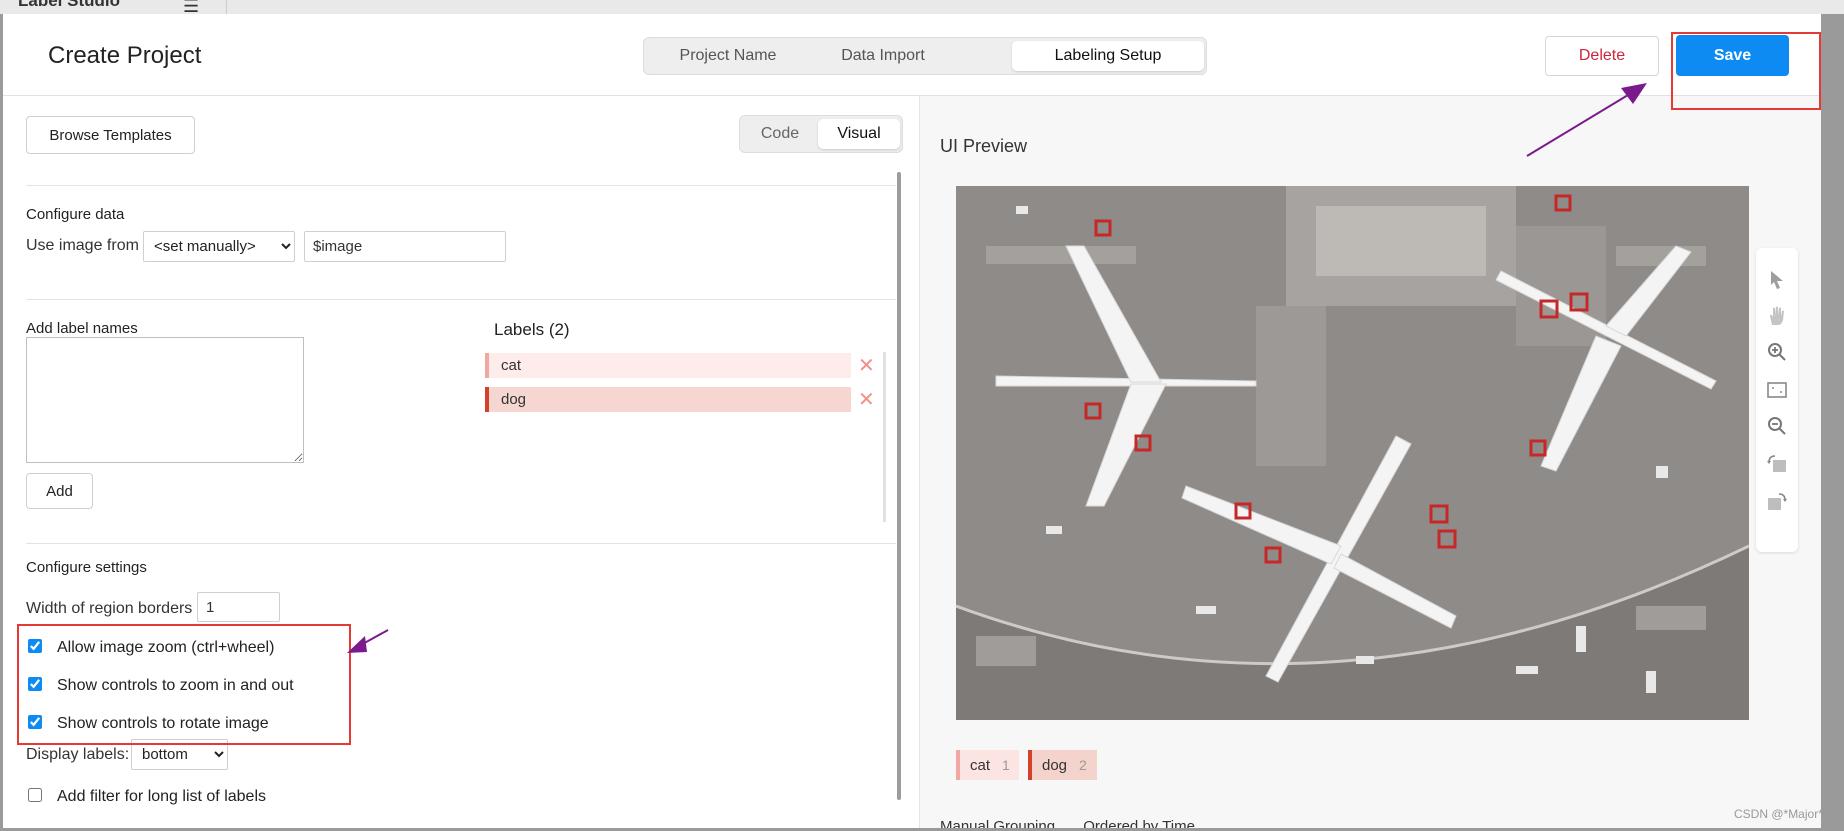 This screenshot has height=831, width=1844. What do you see at coordinates (1777, 352) in the screenshot?
I see `zoom-in-icon` at bounding box center [1777, 352].